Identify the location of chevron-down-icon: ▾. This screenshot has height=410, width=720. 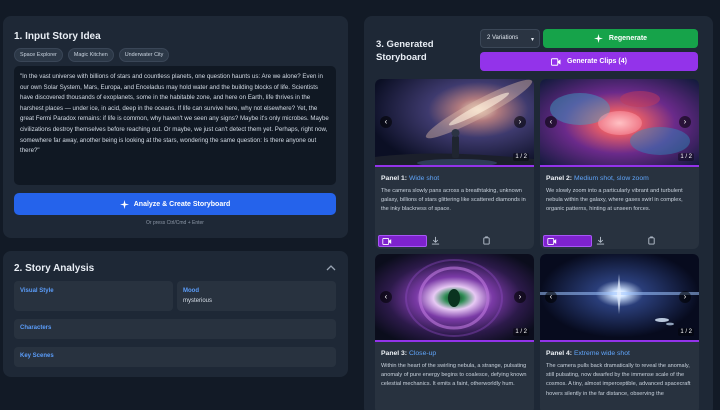
(532, 40).